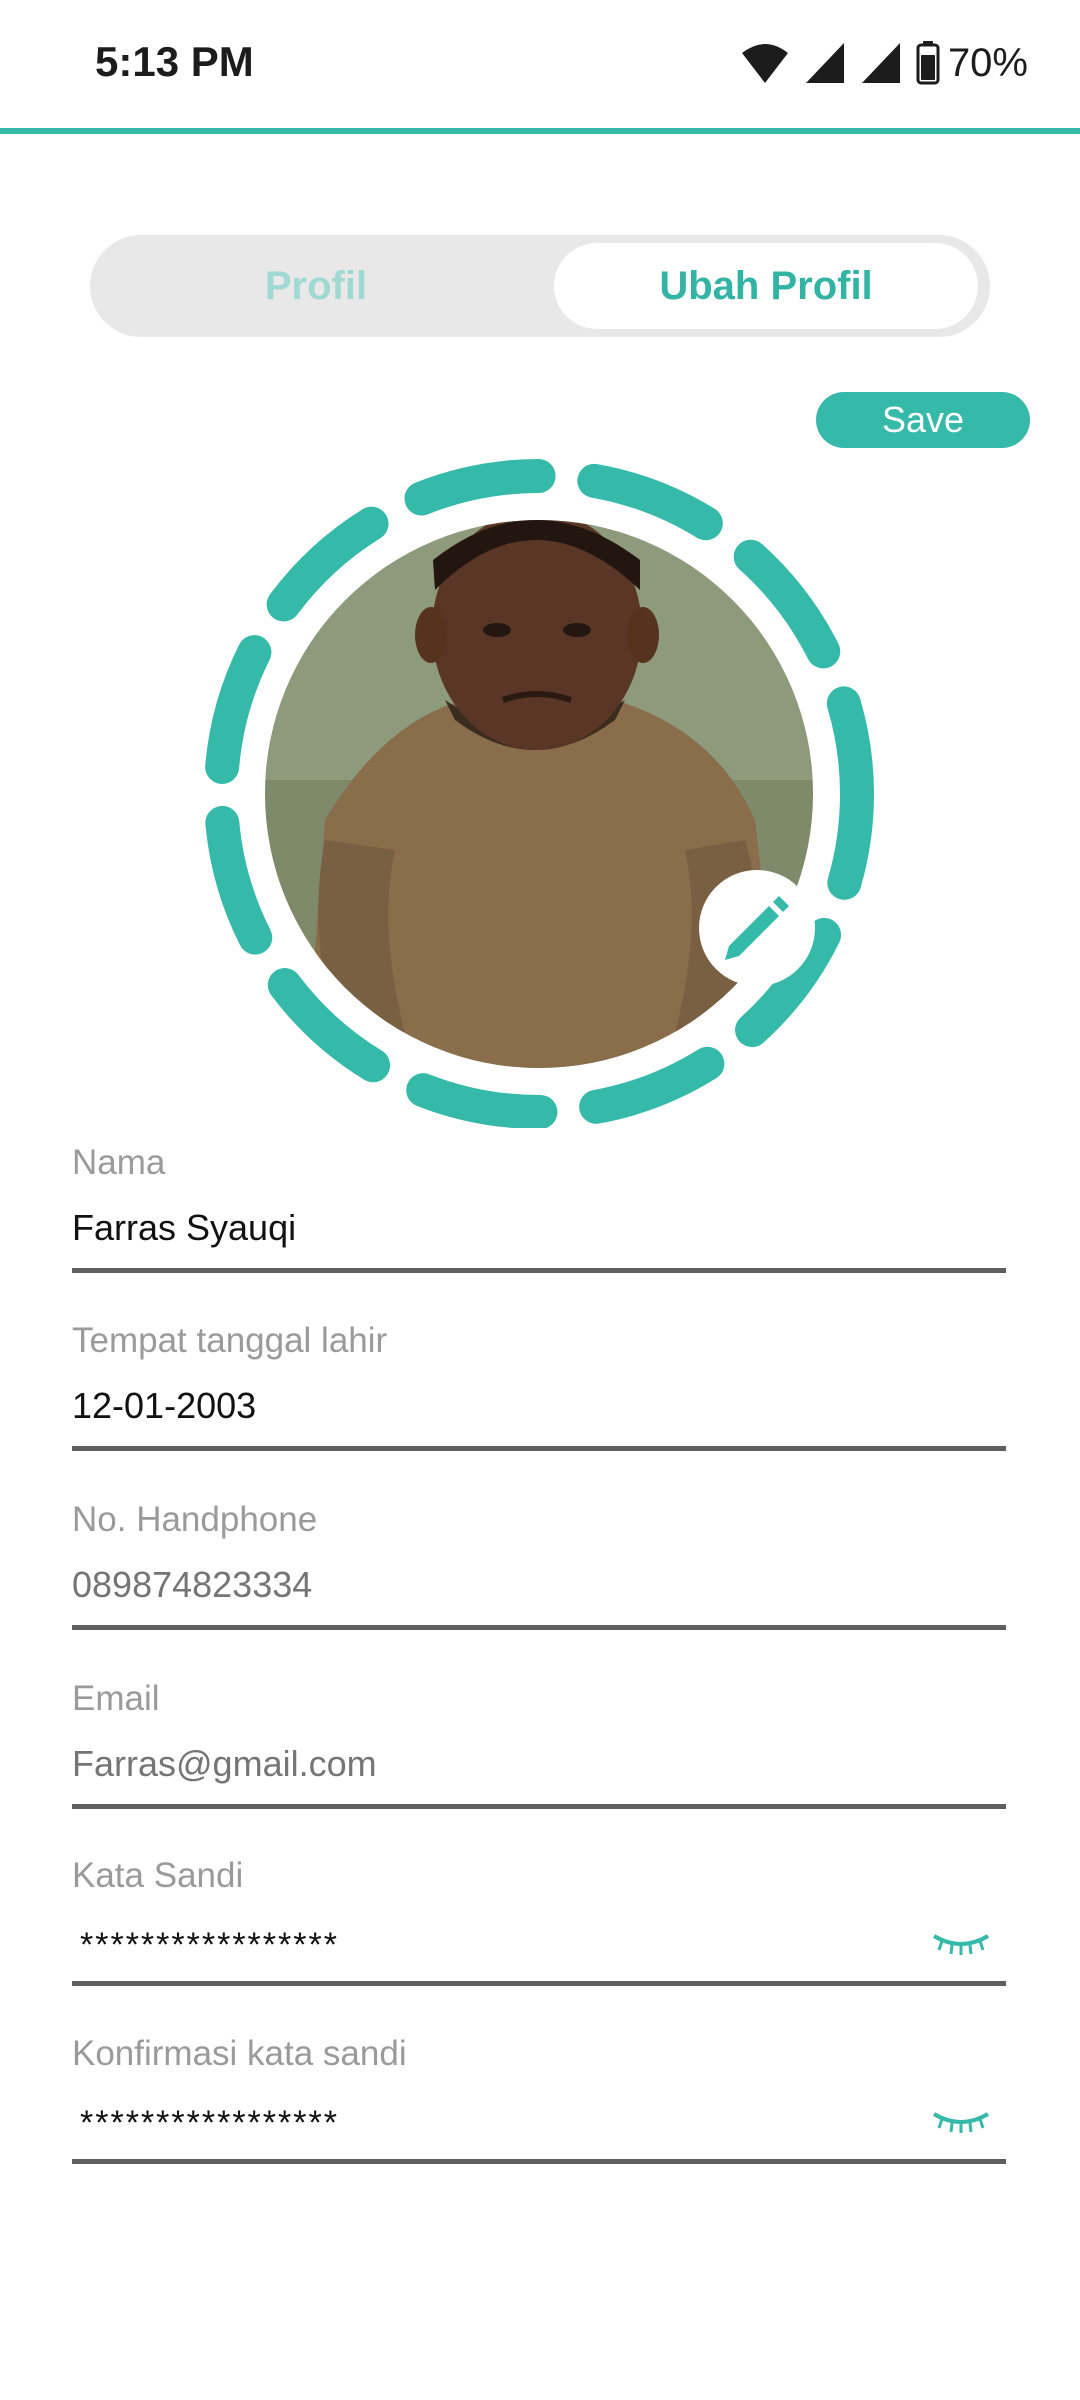  I want to click on name-field: Nama, so click(539, 1208).